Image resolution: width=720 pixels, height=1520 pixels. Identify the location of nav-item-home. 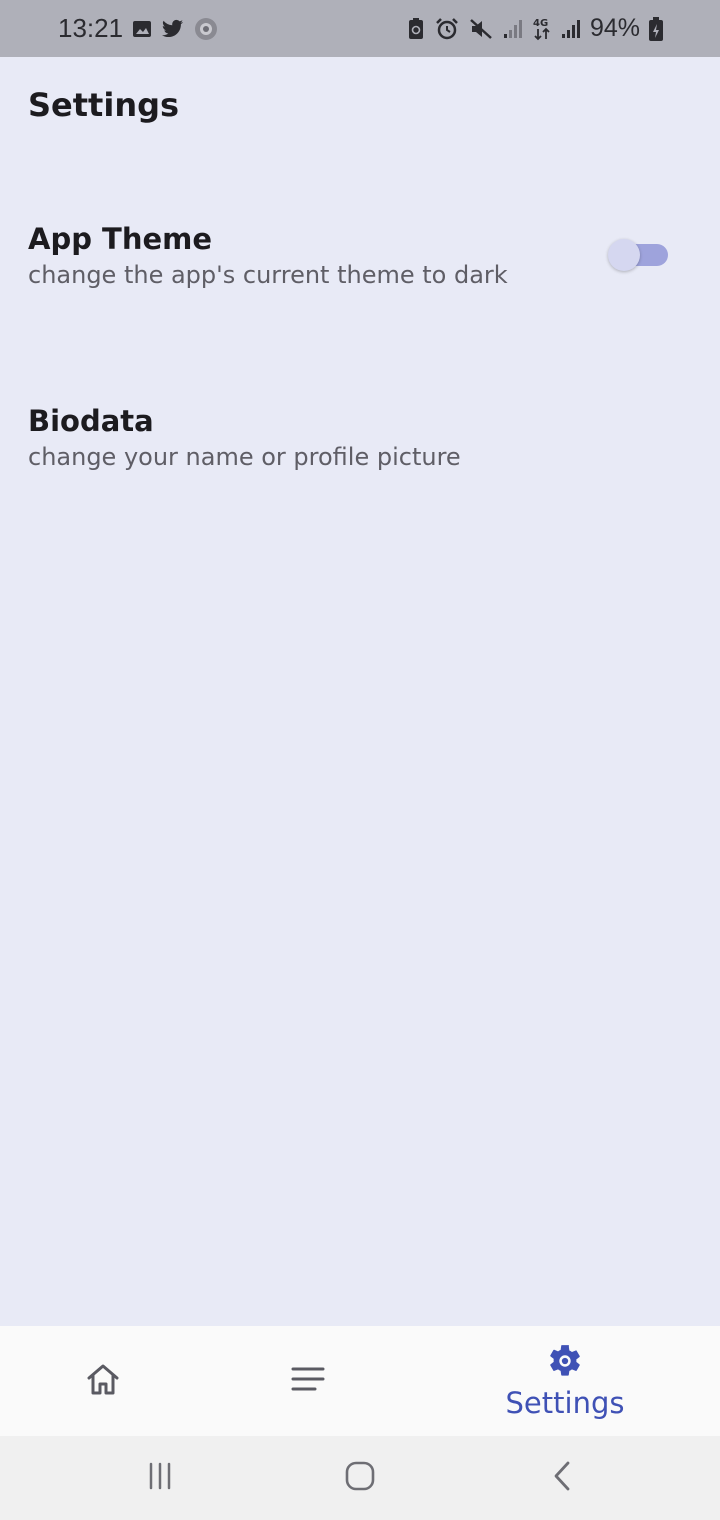
(103, 1381).